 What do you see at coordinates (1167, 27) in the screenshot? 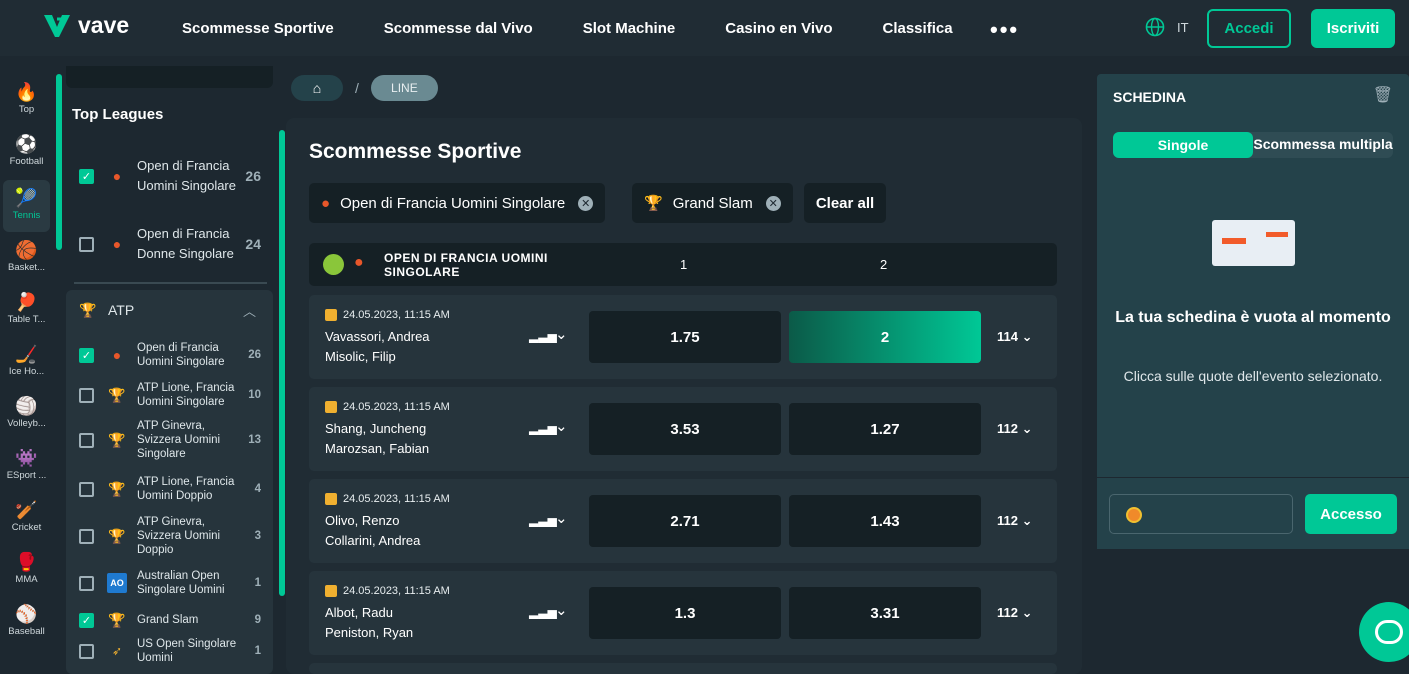
I see `language-selector: IT` at bounding box center [1167, 27].